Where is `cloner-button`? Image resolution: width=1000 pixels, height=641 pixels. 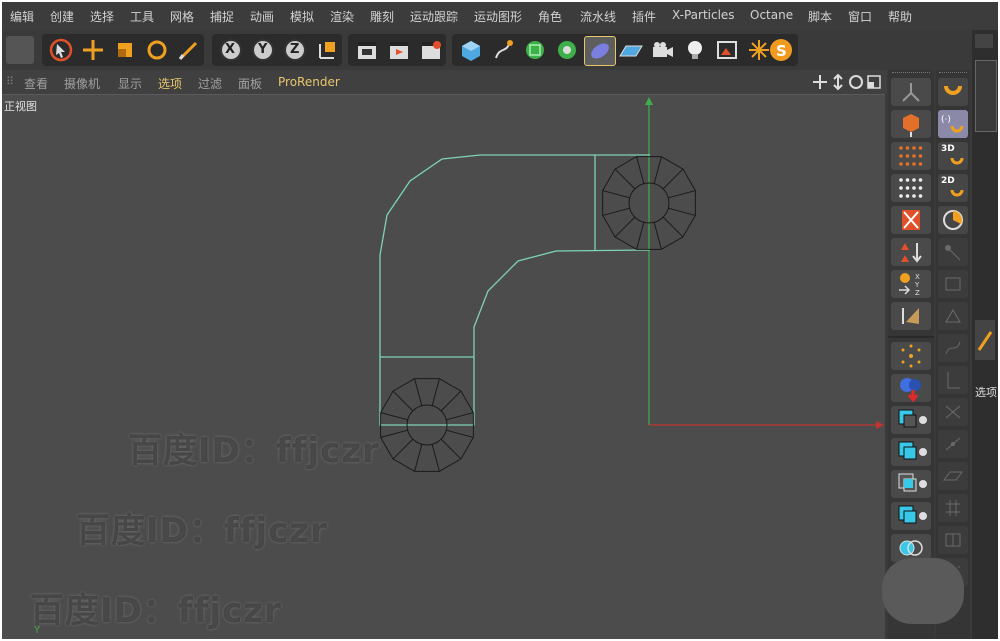 cloner-button is located at coordinates (567, 50).